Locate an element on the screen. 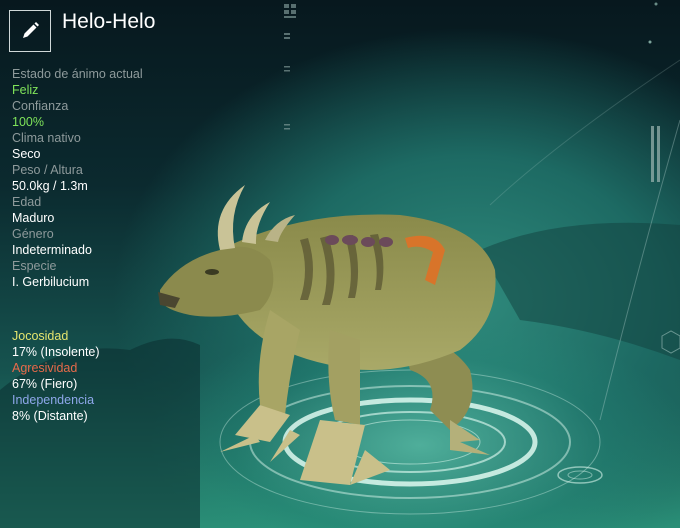 The width and height of the screenshot is (680, 528). stat-gender: Género Indeterminado is located at coordinates (119, 242).